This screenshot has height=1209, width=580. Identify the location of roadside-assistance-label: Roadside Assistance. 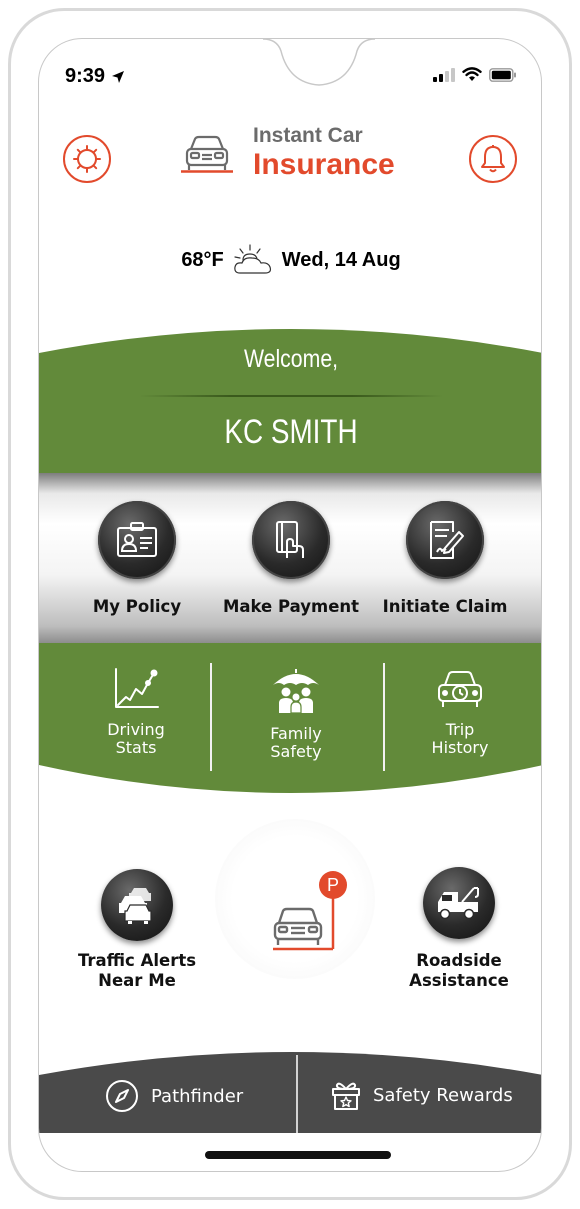
(459, 970).